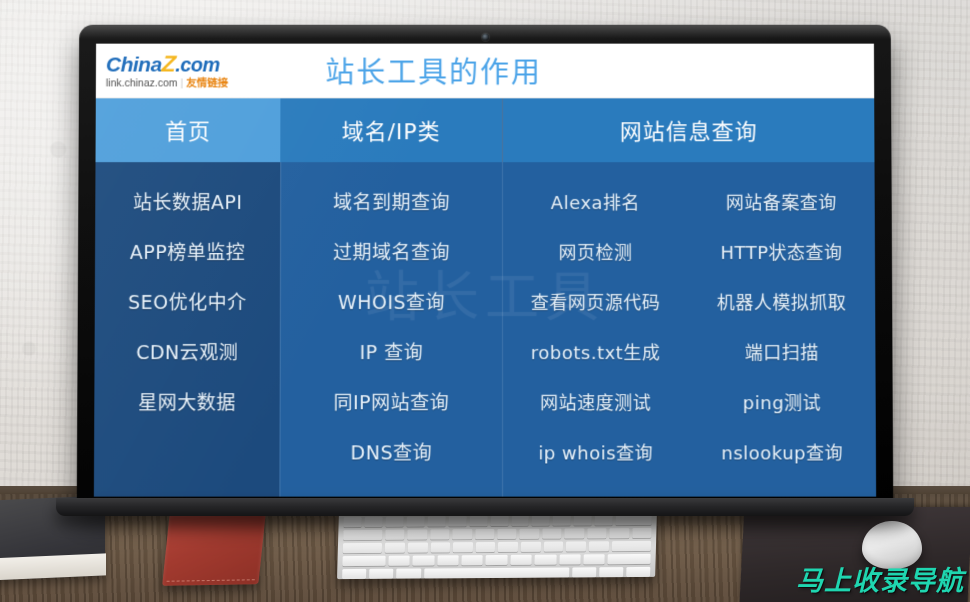 The height and width of the screenshot is (602, 970). I want to click on logo-wordmark: ChinaZ.com, so click(189, 63).